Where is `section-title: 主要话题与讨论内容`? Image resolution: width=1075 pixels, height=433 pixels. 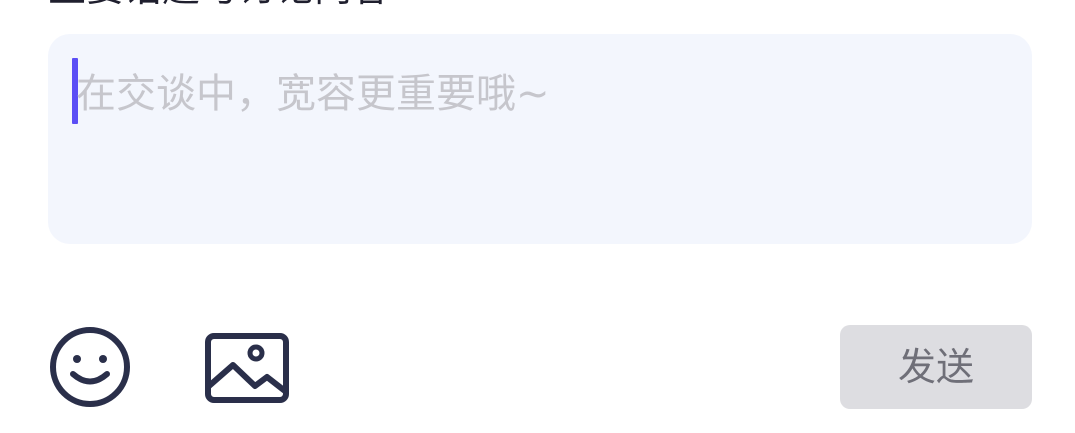
section-title: 主要话题与讨论内容 is located at coordinates (219, 5).